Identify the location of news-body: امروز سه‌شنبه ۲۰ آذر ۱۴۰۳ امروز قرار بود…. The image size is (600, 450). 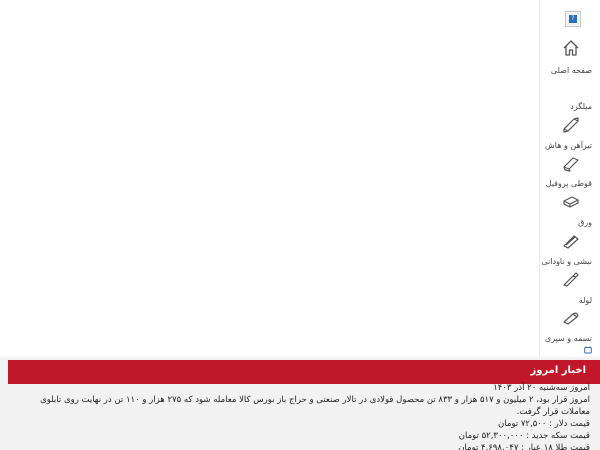
(310, 416).